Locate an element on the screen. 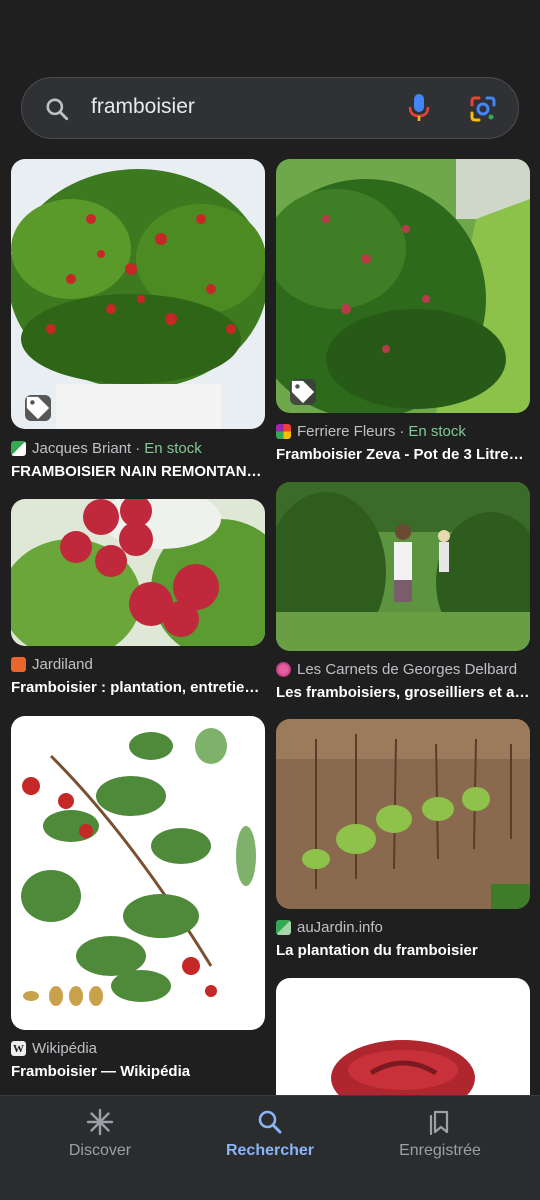  nav-discover-label: Discover is located at coordinates (100, 1150).